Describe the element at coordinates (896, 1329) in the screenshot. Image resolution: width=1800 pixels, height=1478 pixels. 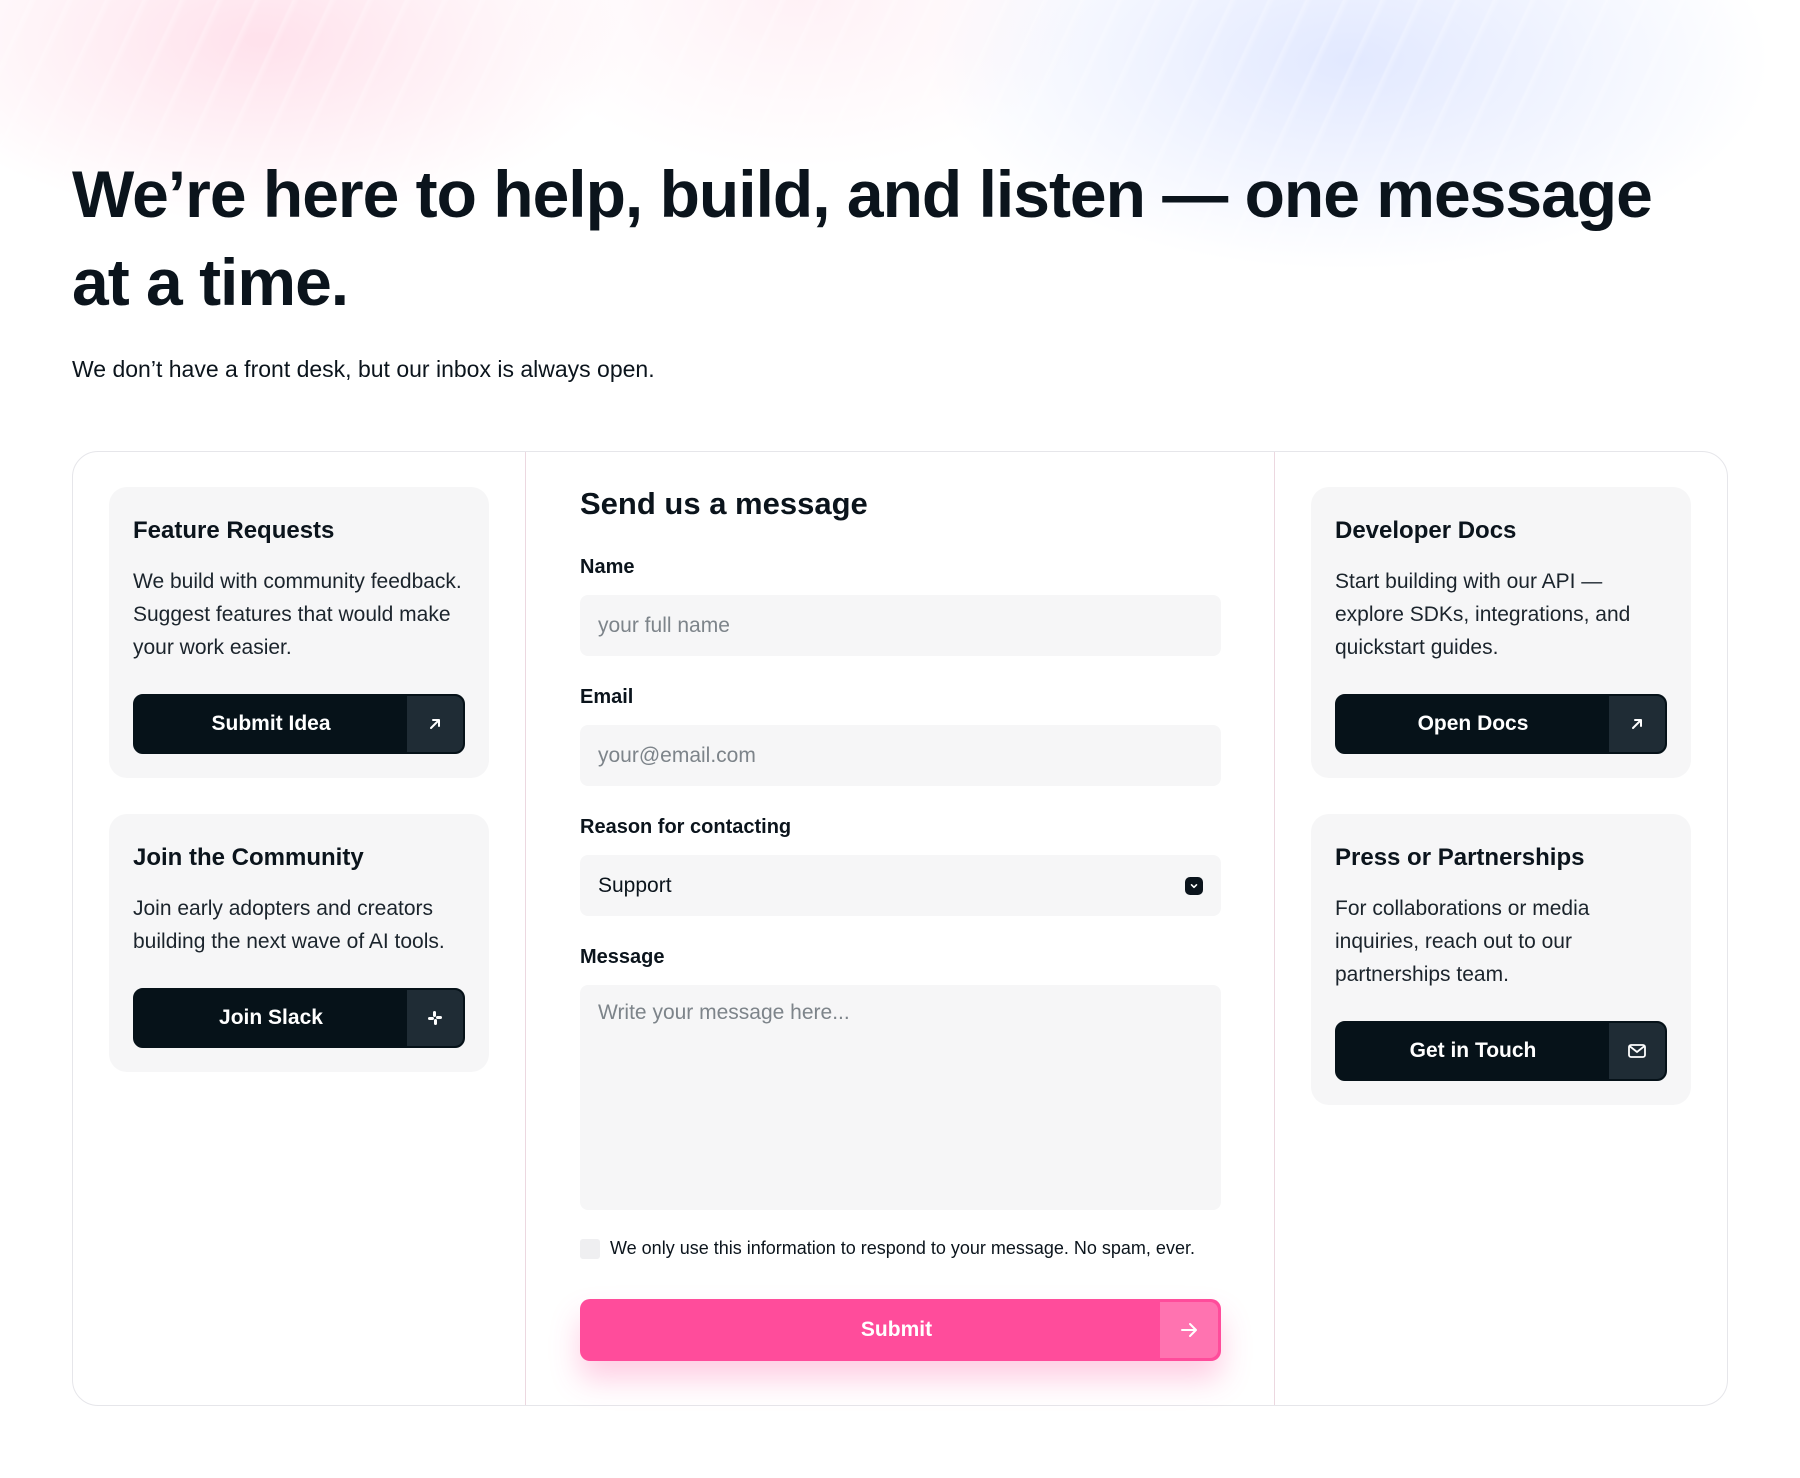
I see `submit-label: Submit` at that location.